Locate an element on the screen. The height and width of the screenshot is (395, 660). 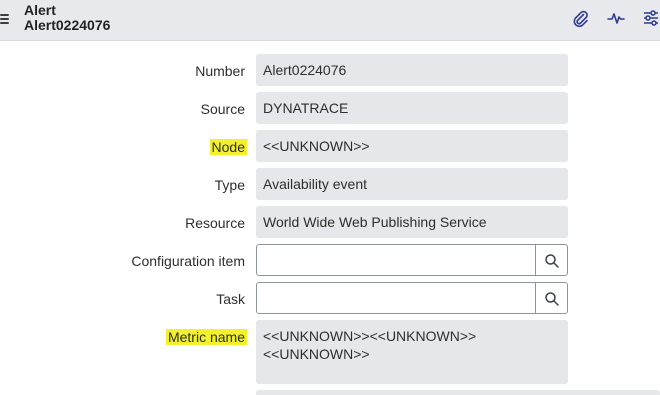
paperclip-icon is located at coordinates (580, 18).